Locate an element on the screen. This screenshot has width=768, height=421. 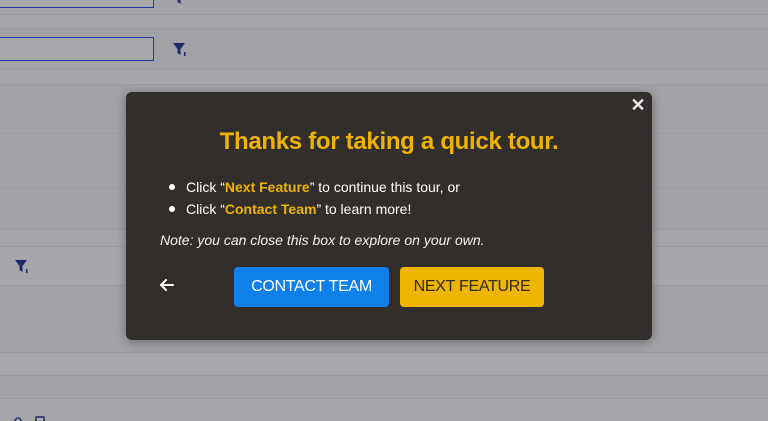
list-item-suffix: ” to learn more! is located at coordinates (364, 209).